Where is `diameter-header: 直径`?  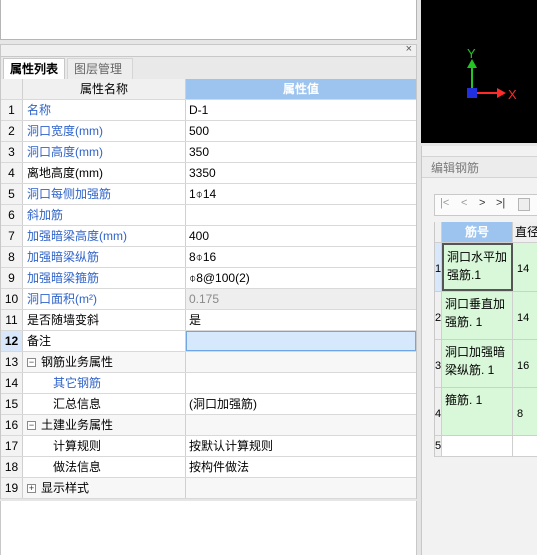
diameter-header: 直径 is located at coordinates (525, 232).